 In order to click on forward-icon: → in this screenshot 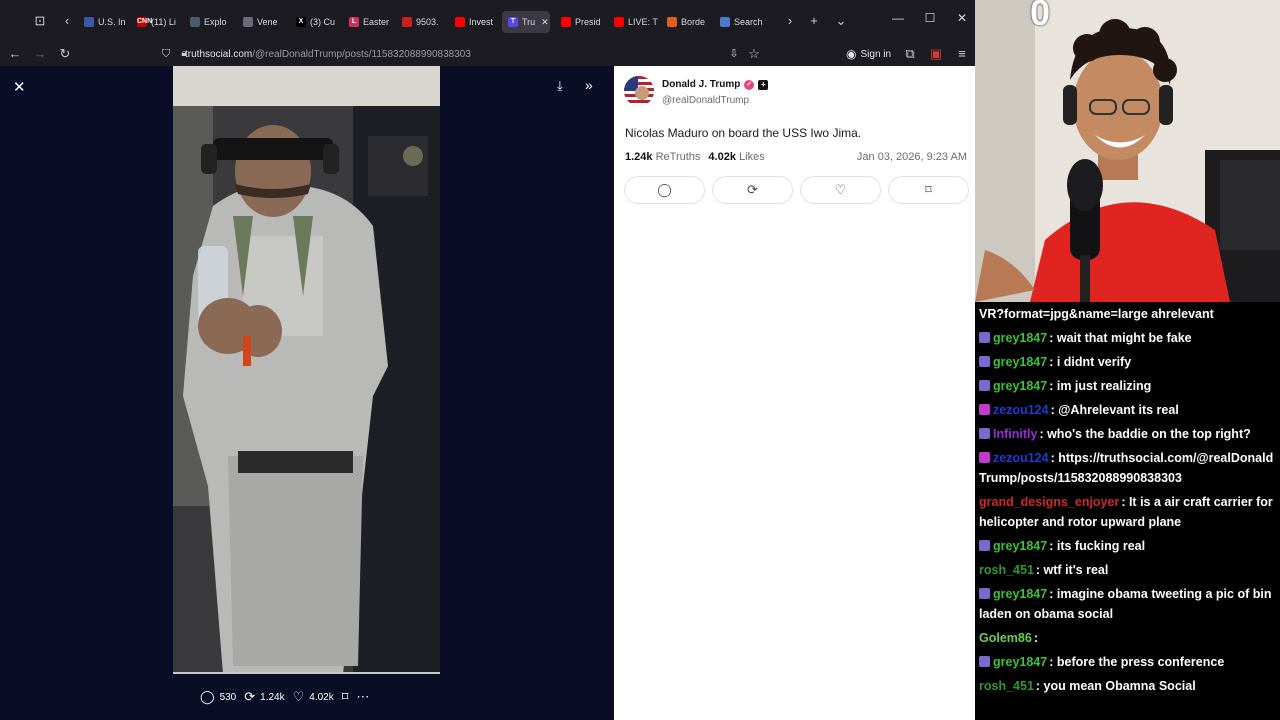, I will do `click(40, 54)`.